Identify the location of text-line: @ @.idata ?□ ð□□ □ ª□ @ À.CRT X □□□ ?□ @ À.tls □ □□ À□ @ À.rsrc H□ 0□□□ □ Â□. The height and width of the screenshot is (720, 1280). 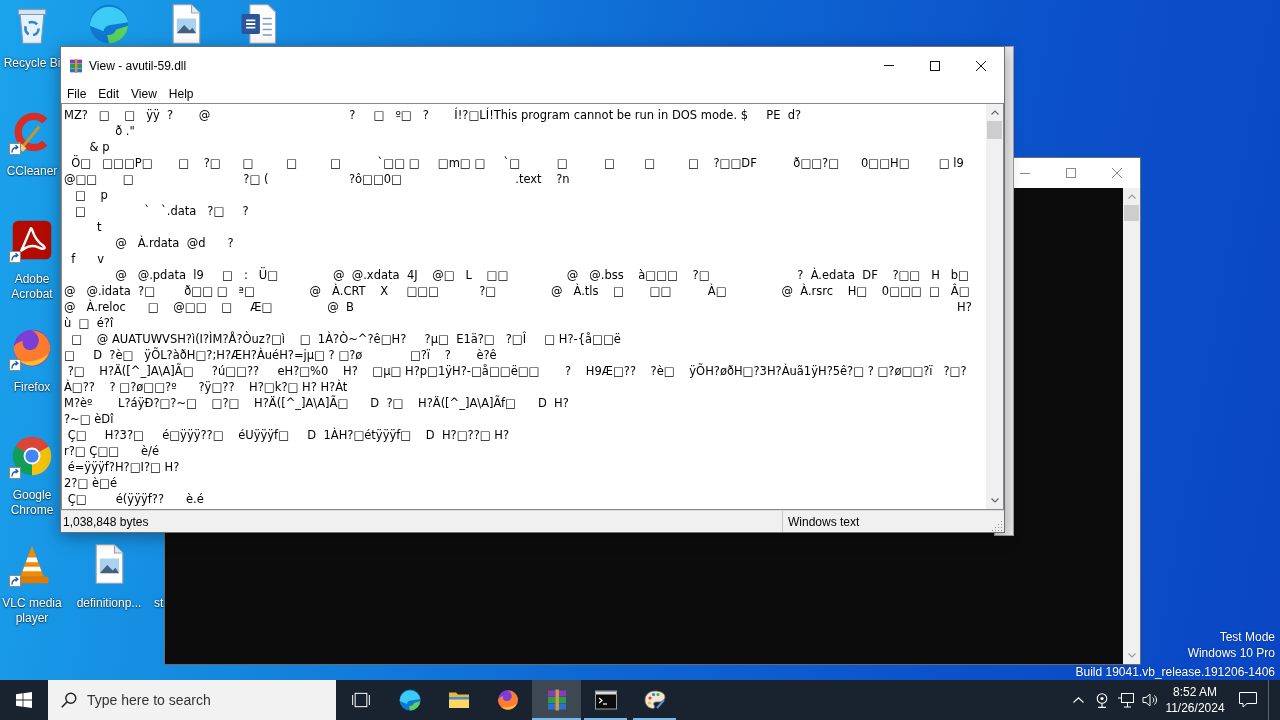
(517, 291).